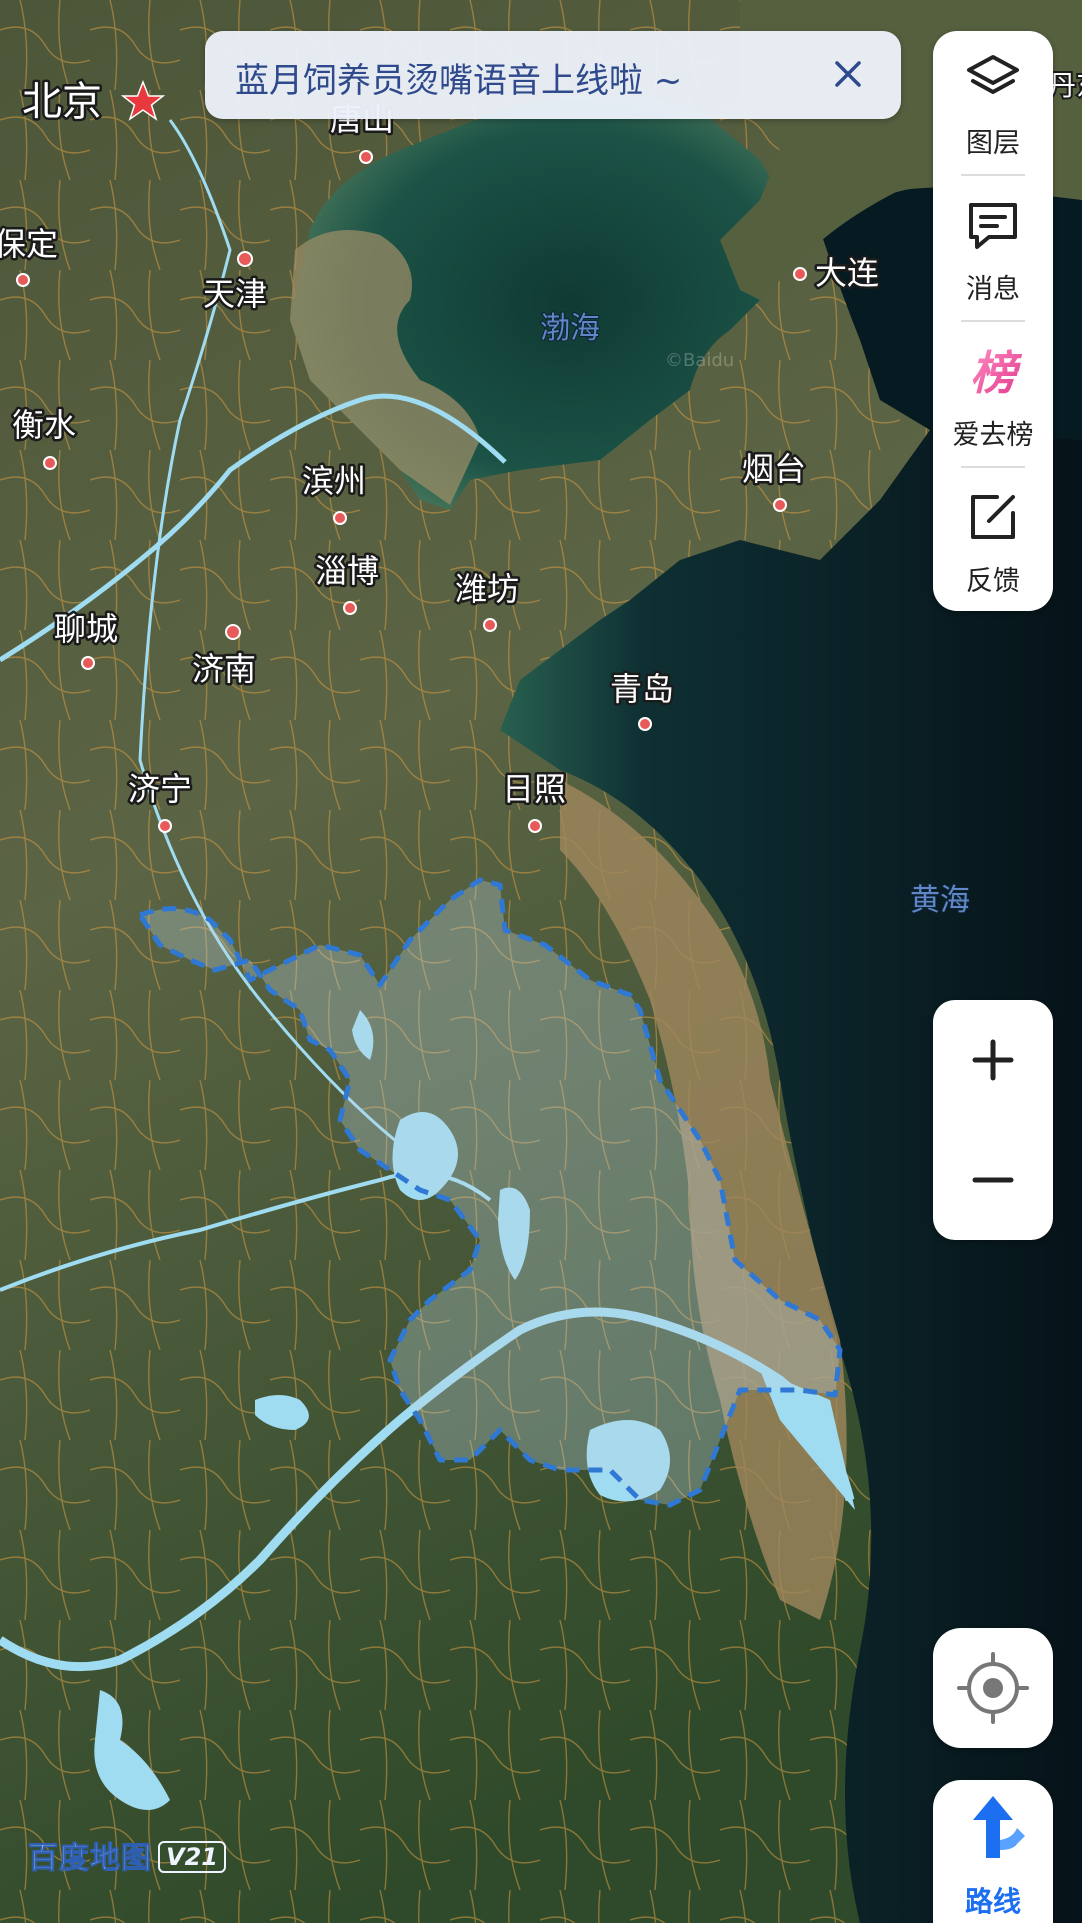 The width and height of the screenshot is (1082, 1923). Describe the element at coordinates (848, 74) in the screenshot. I see `close-icon` at that location.